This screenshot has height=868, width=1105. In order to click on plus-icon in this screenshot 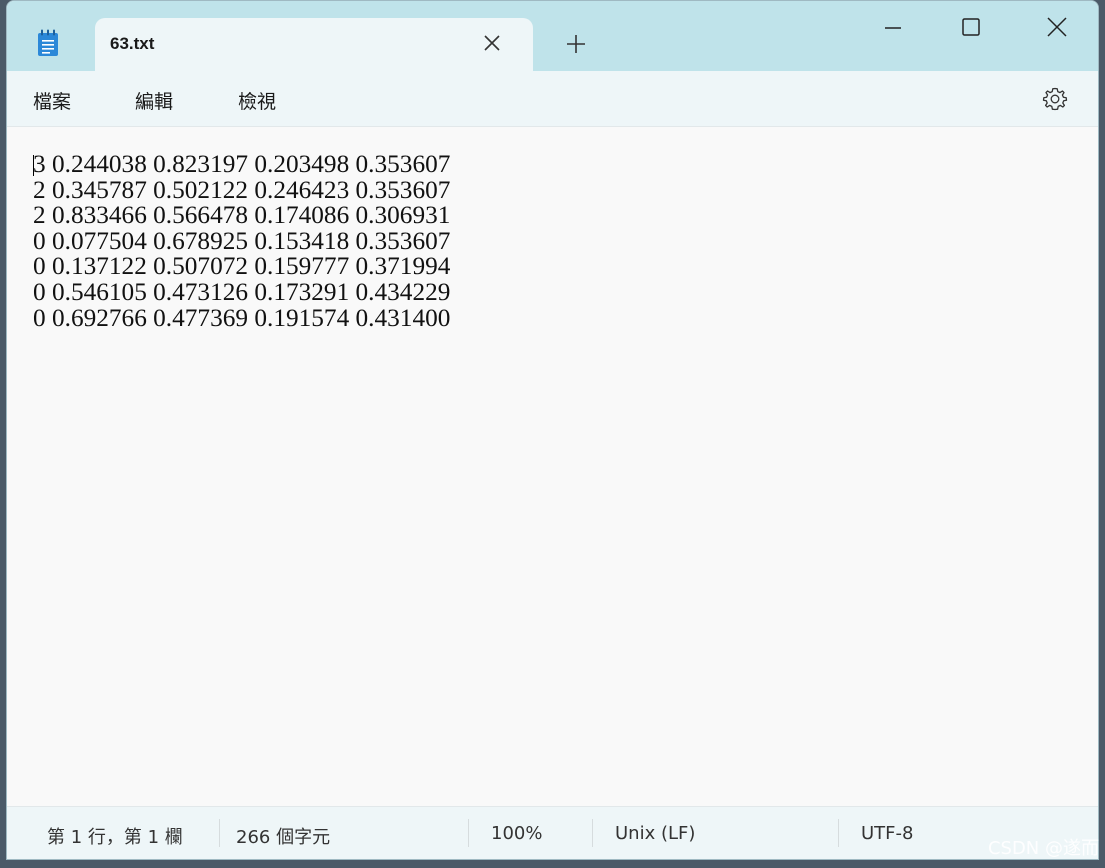, I will do `click(576, 44)`.